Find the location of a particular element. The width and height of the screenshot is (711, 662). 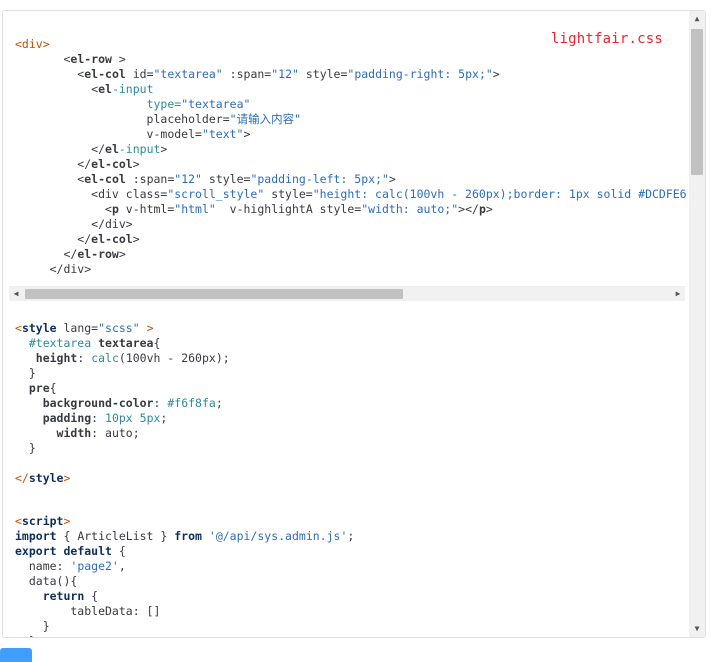

code-line: v-model="text"> is located at coordinates (345, 134).